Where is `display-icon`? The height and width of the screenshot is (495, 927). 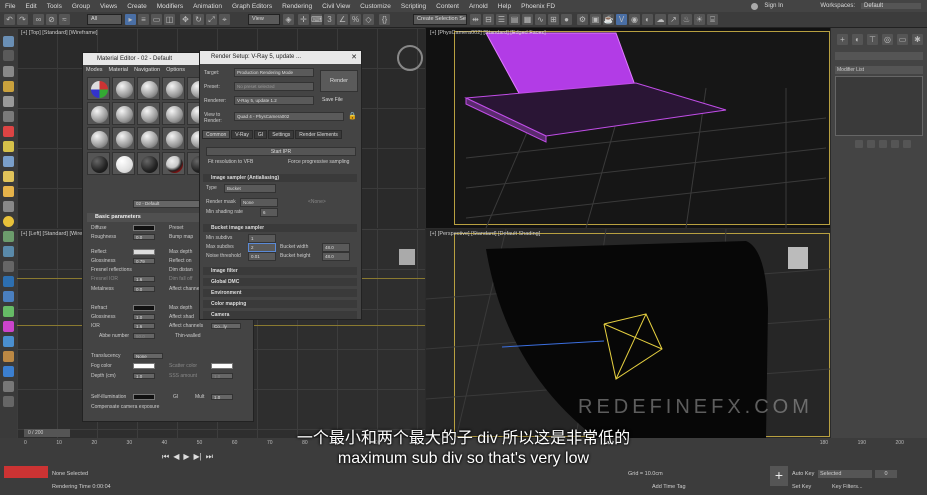
display-icon is located at coordinates (8, 86).